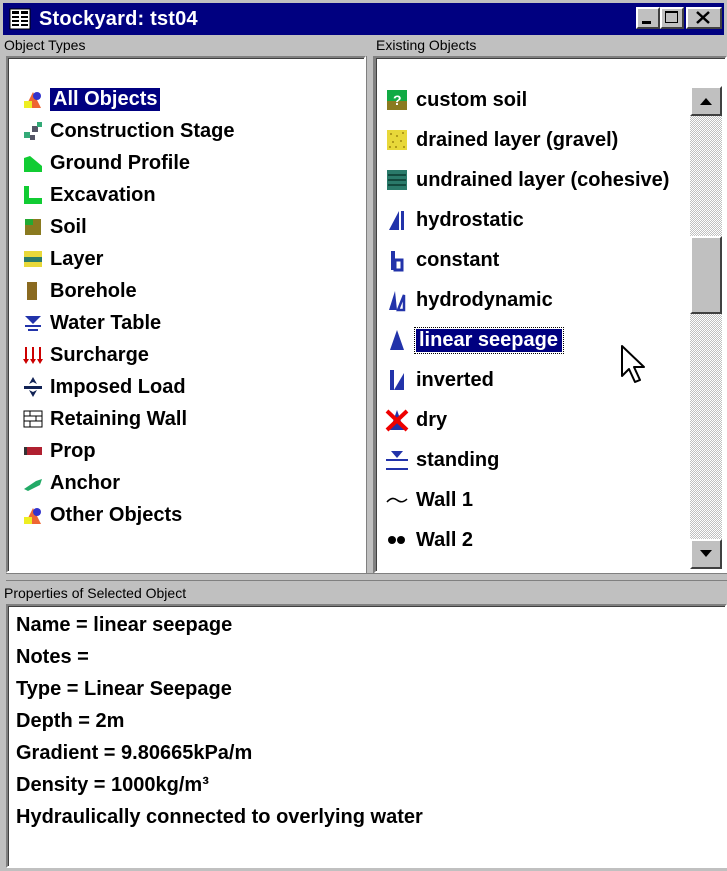 The image size is (727, 871). What do you see at coordinates (68, 226) in the screenshot?
I see `object-type-label: Soil` at bounding box center [68, 226].